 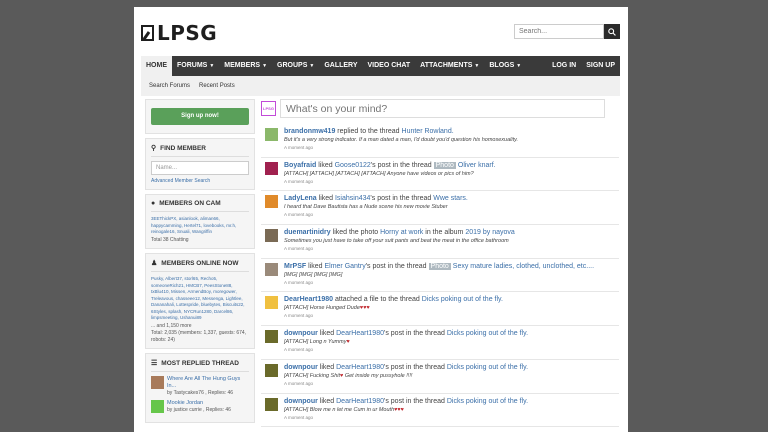 What do you see at coordinates (295, 266) in the screenshot?
I see `user-link: MrPSF` at bounding box center [295, 266].